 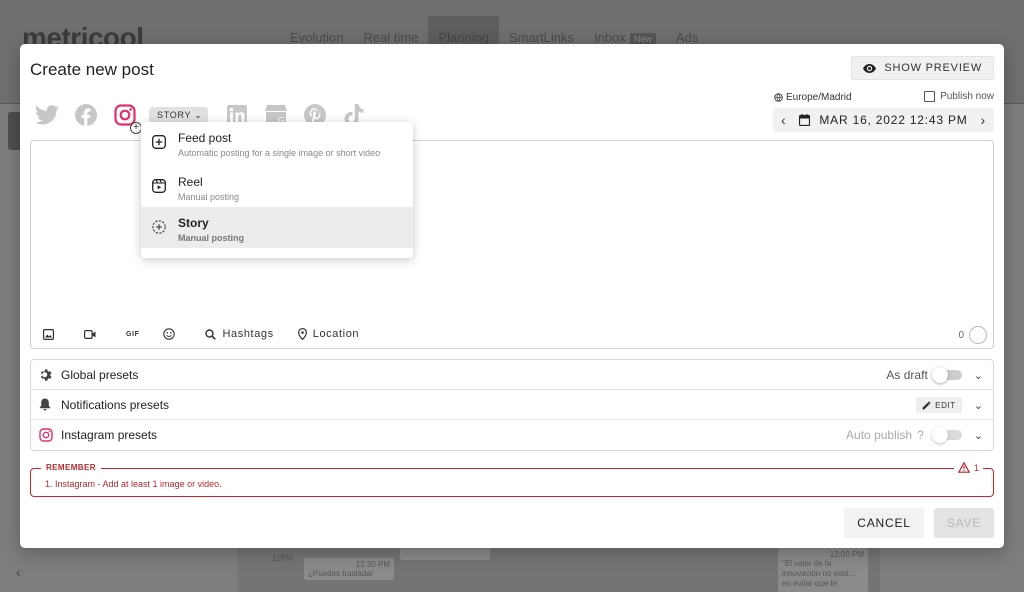 I want to click on calendar-card-time: 12:30 PM, so click(x=372, y=564).